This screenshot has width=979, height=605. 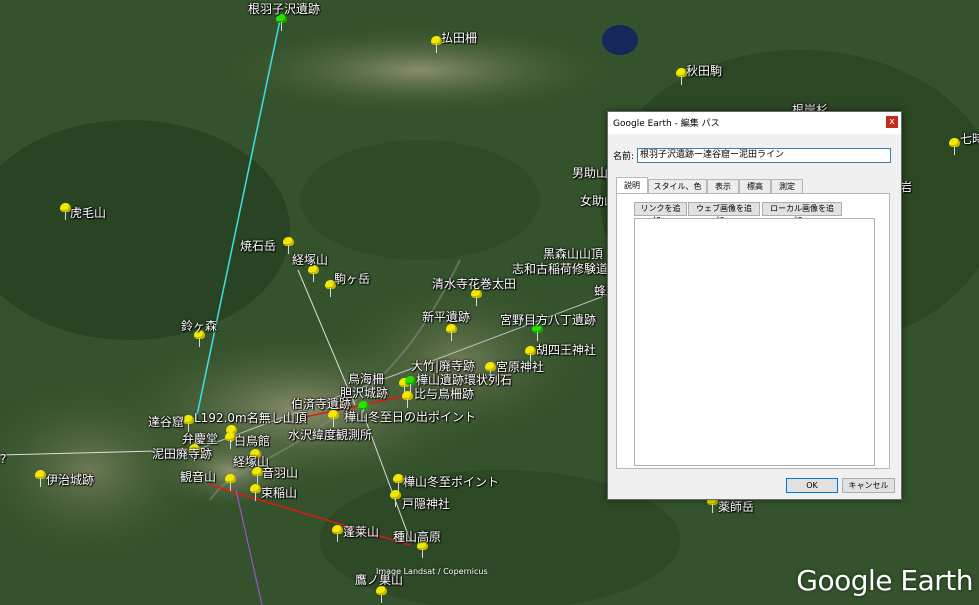 What do you see at coordinates (755, 186) in the screenshot?
I see `tab-altitude: 標高` at bounding box center [755, 186].